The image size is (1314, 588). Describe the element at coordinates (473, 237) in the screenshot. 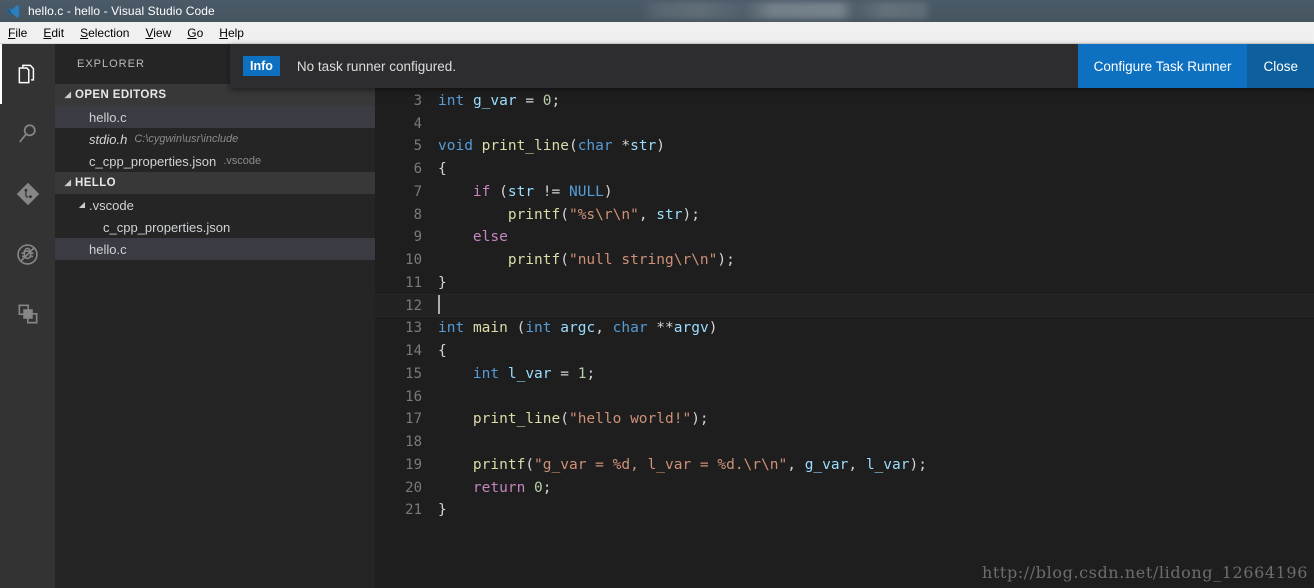

I see `line-content: else` at that location.